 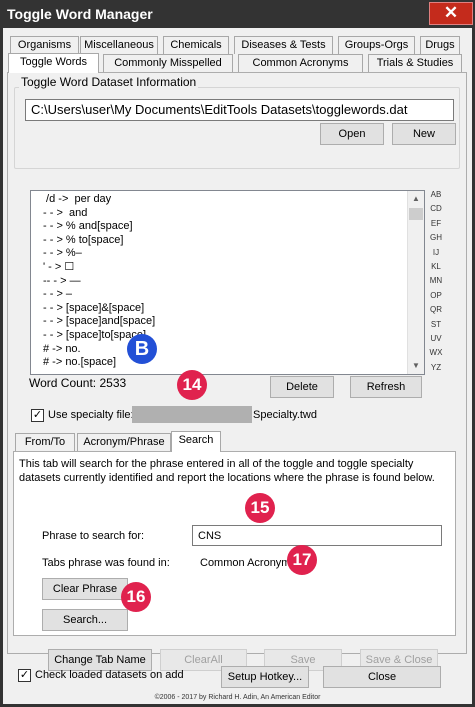 What do you see at coordinates (227, 309) in the screenshot?
I see `list-item: - - > [space]&[space]` at bounding box center [227, 309].